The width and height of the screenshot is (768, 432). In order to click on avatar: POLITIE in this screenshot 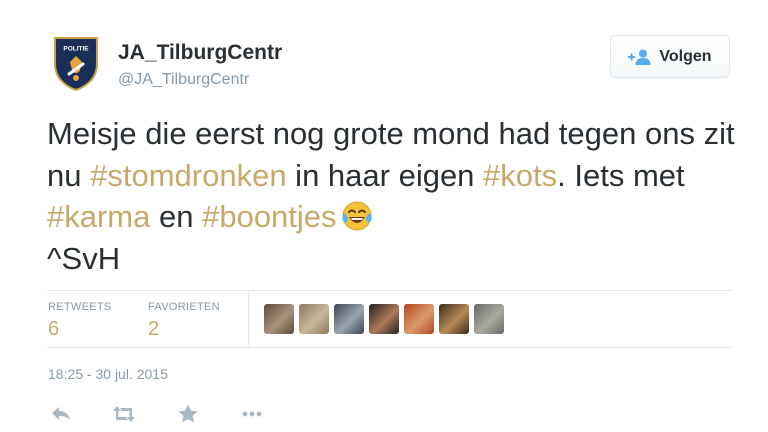, I will do `click(76, 63)`.